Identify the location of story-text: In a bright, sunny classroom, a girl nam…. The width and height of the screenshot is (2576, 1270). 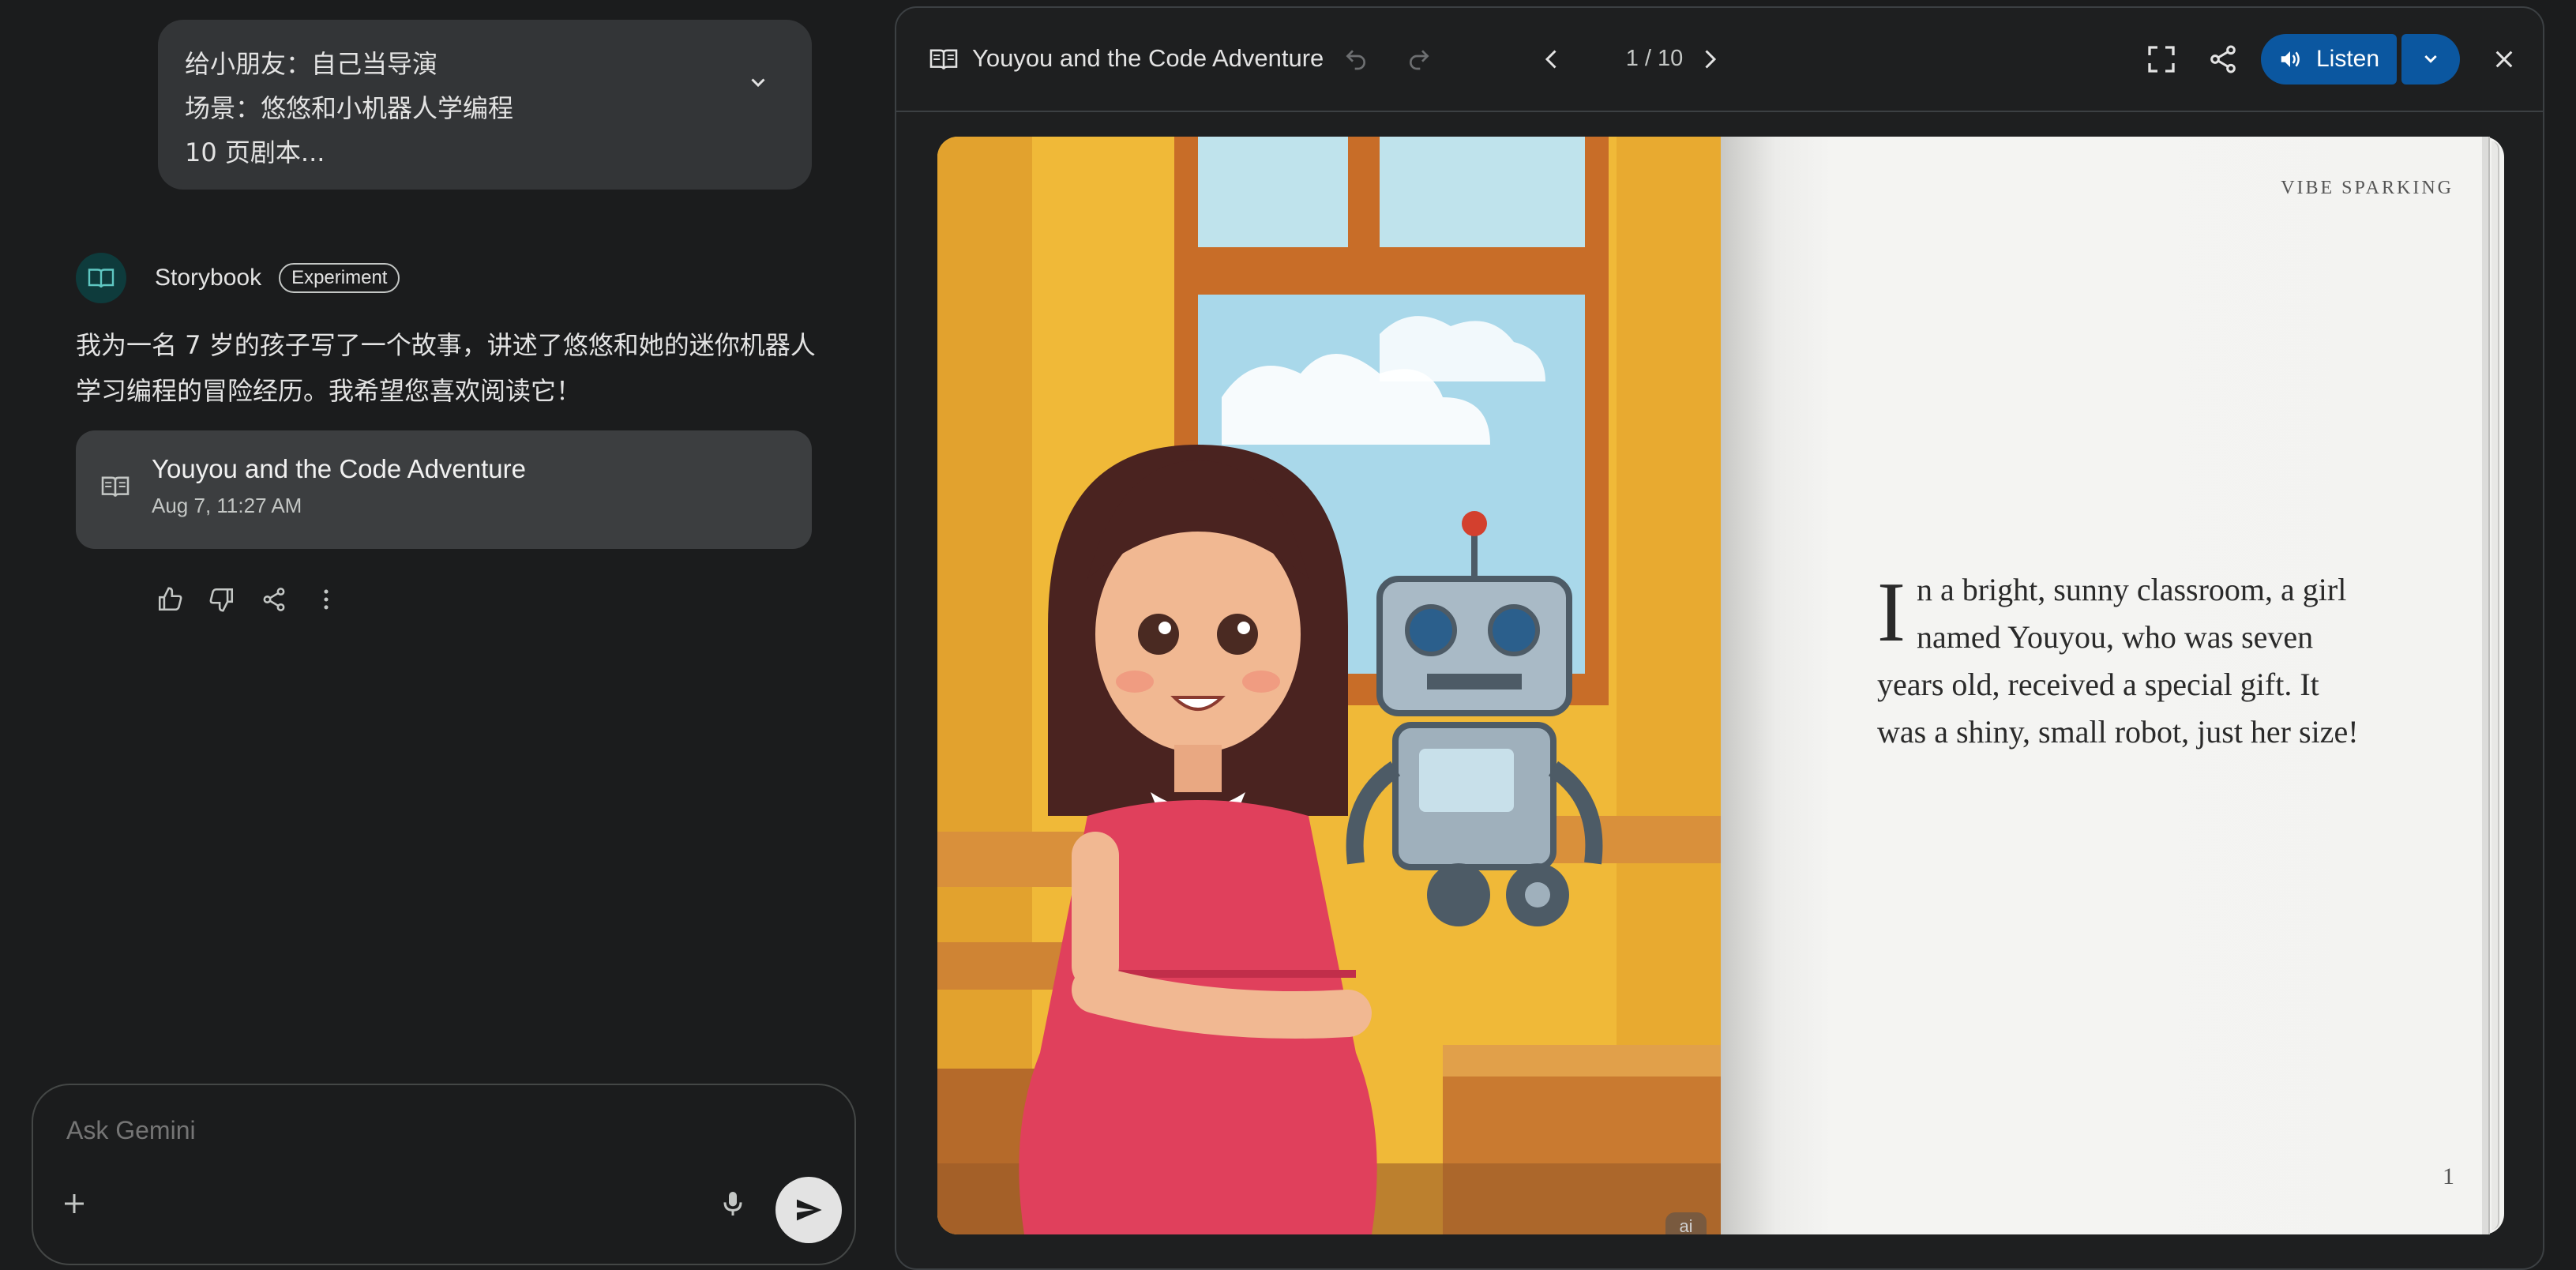
(2122, 661).